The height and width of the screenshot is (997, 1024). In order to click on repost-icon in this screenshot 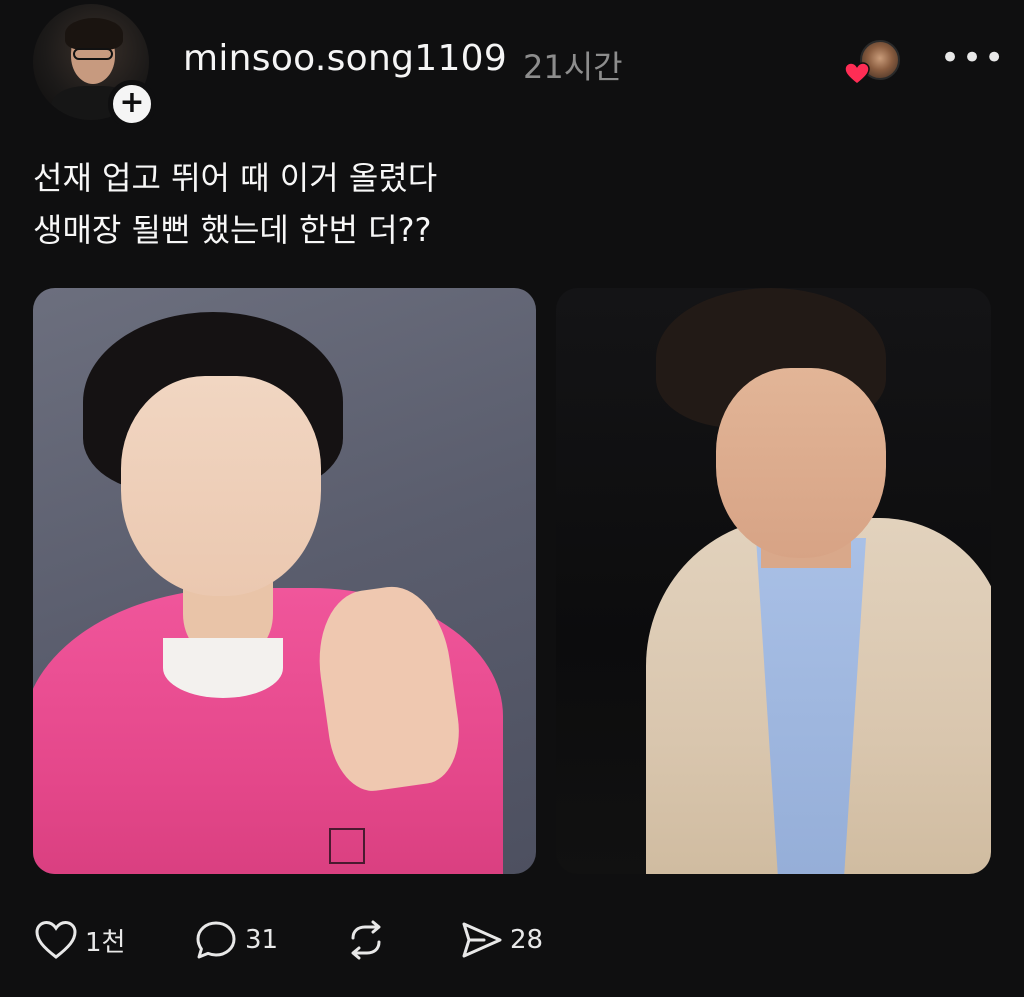, I will do `click(366, 940)`.